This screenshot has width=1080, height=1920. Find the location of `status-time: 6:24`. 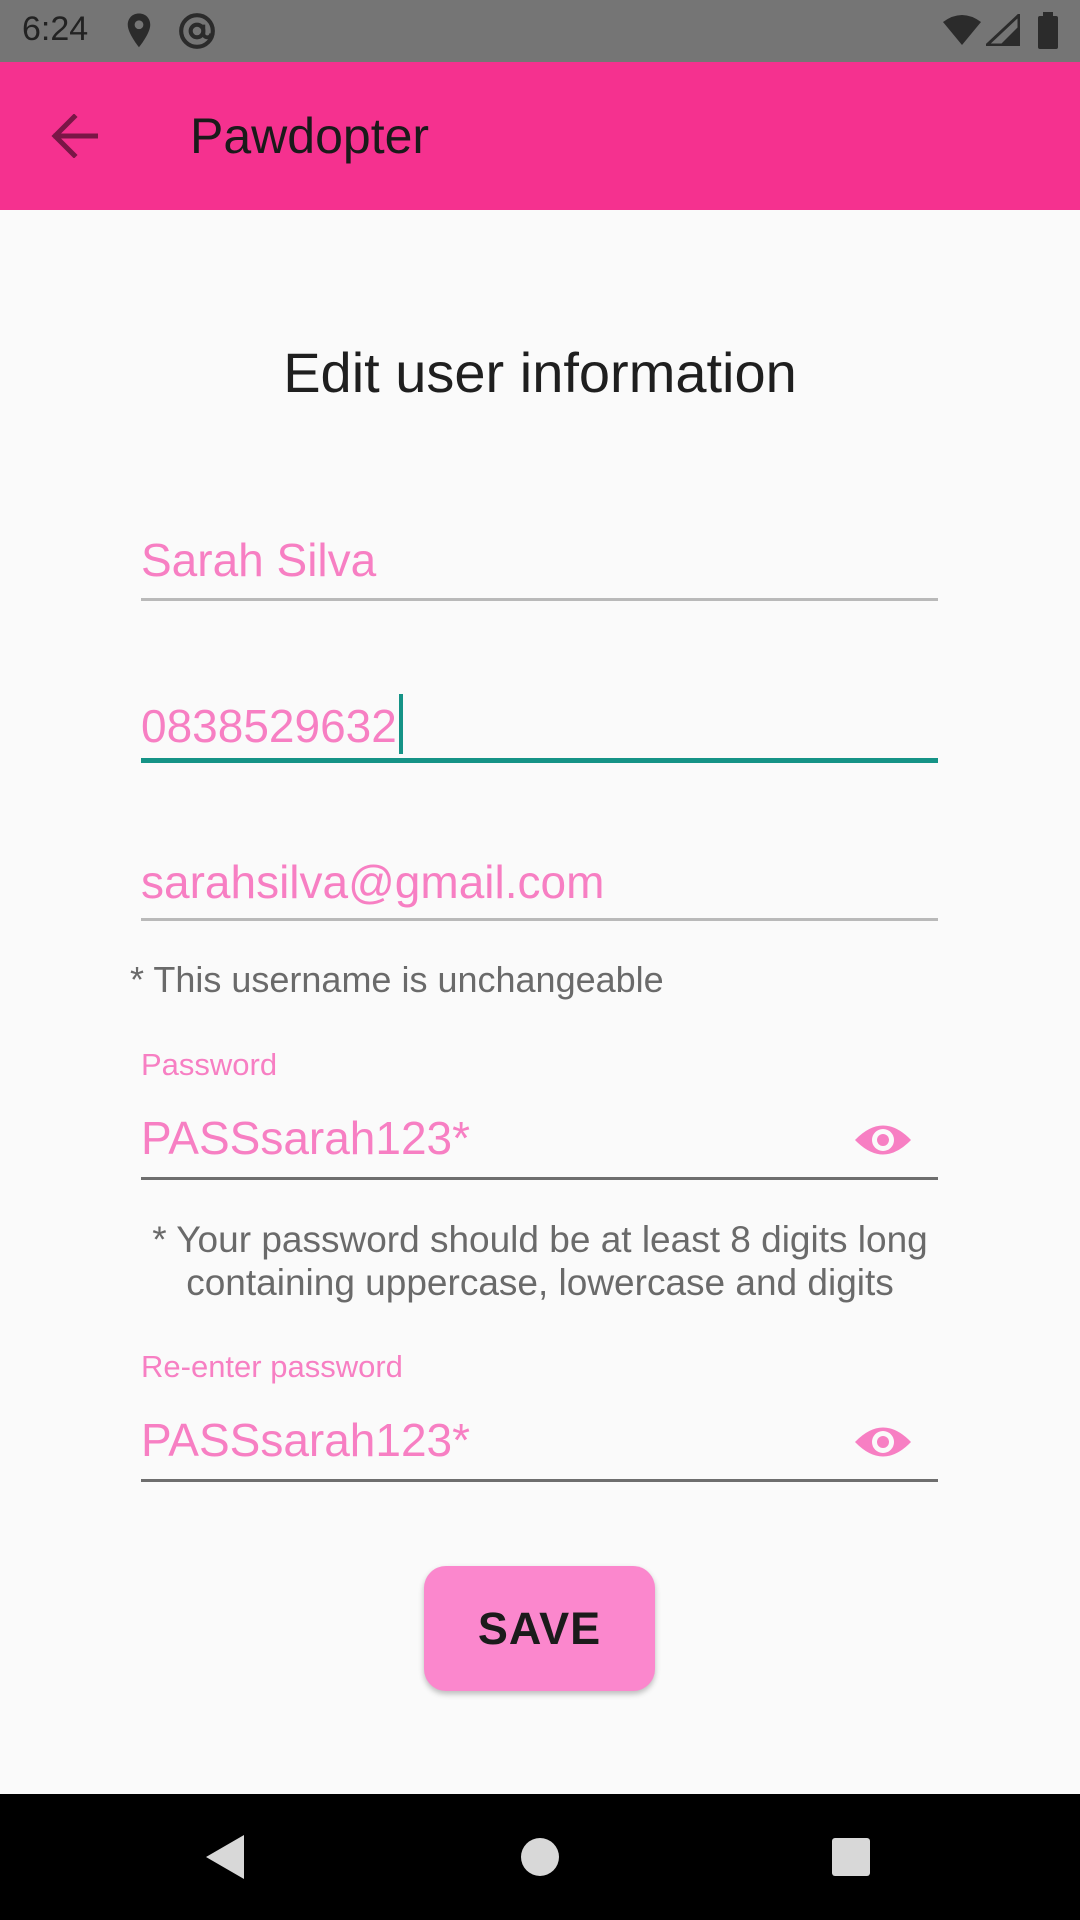

status-time: 6:24 is located at coordinates (55, 29).